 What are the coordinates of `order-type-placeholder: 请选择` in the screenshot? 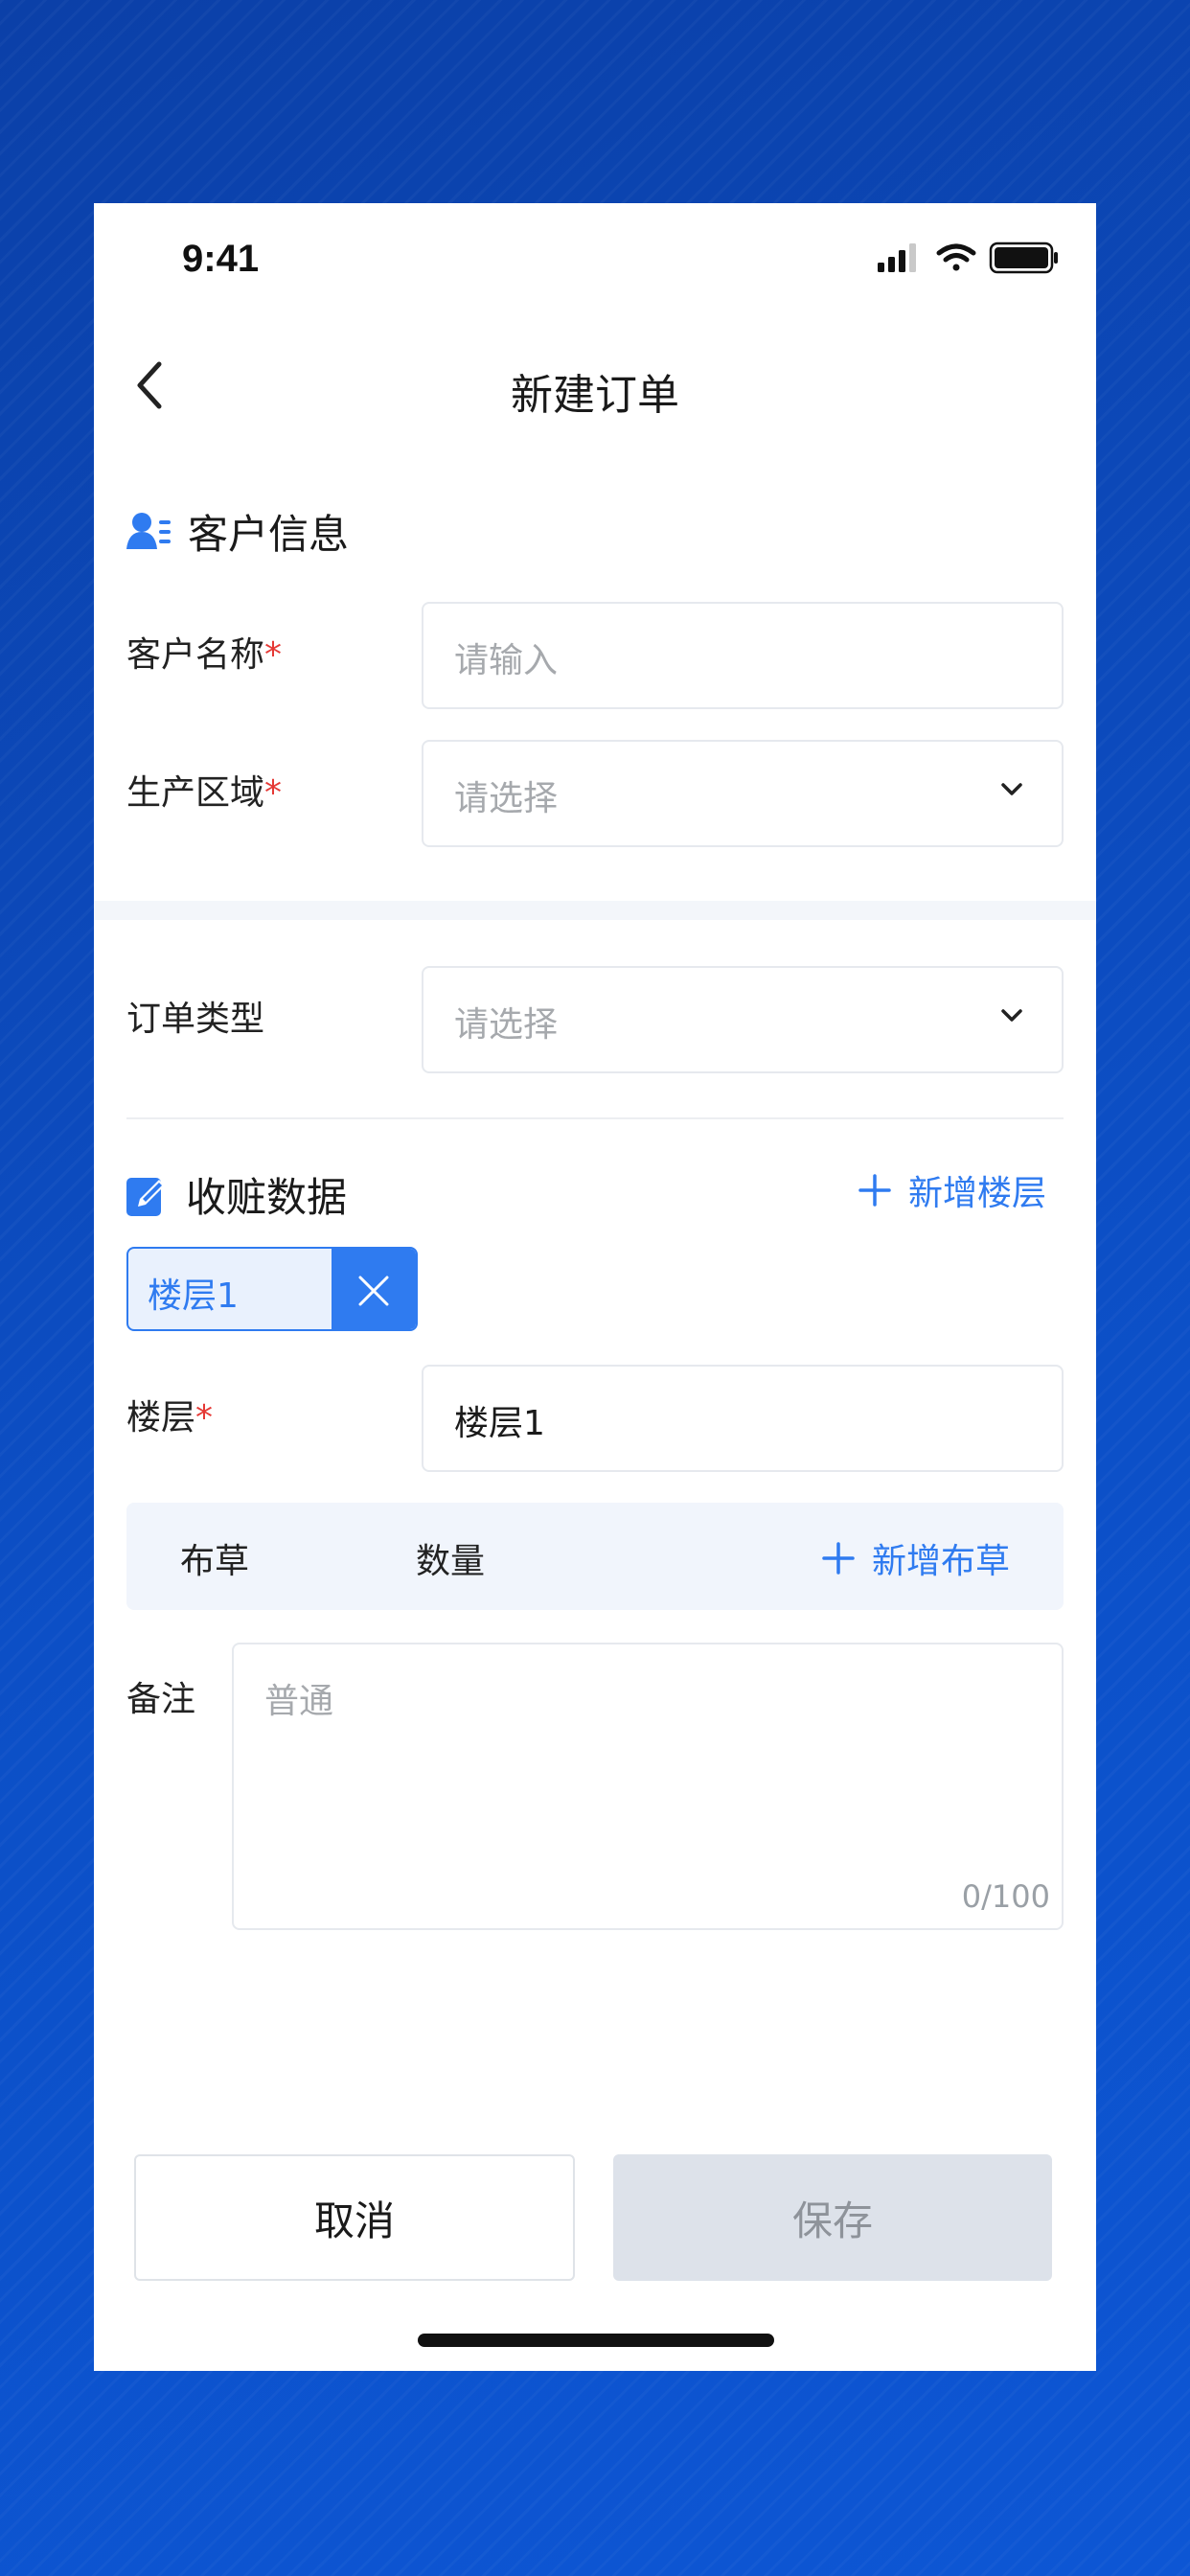 It's located at (507, 1025).